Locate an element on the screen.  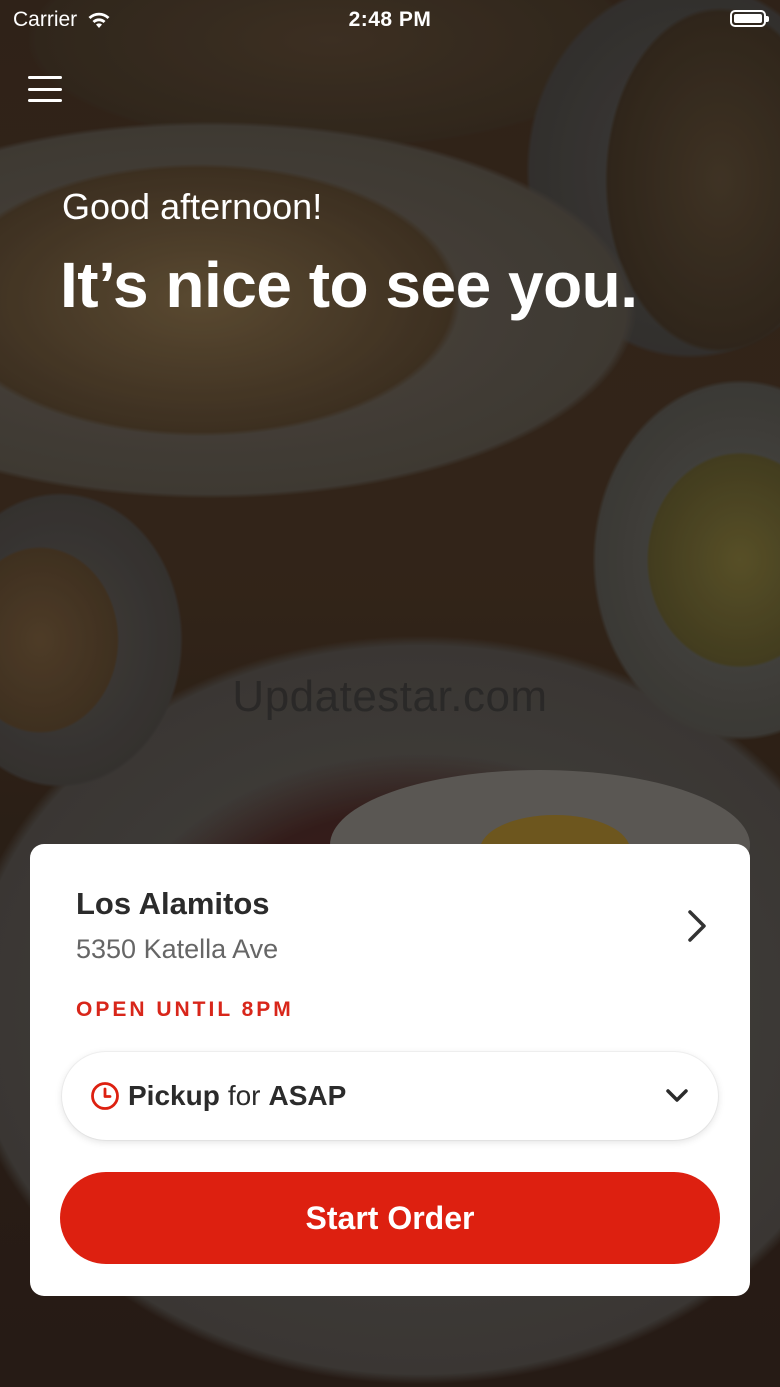
battery-level is located at coordinates (748, 18).